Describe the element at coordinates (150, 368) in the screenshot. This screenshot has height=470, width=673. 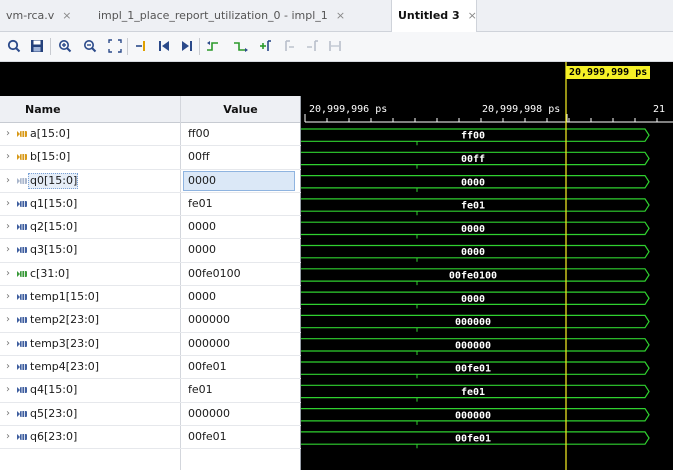
I see `signal-row: › temp4[23:0] 00fe01` at that location.